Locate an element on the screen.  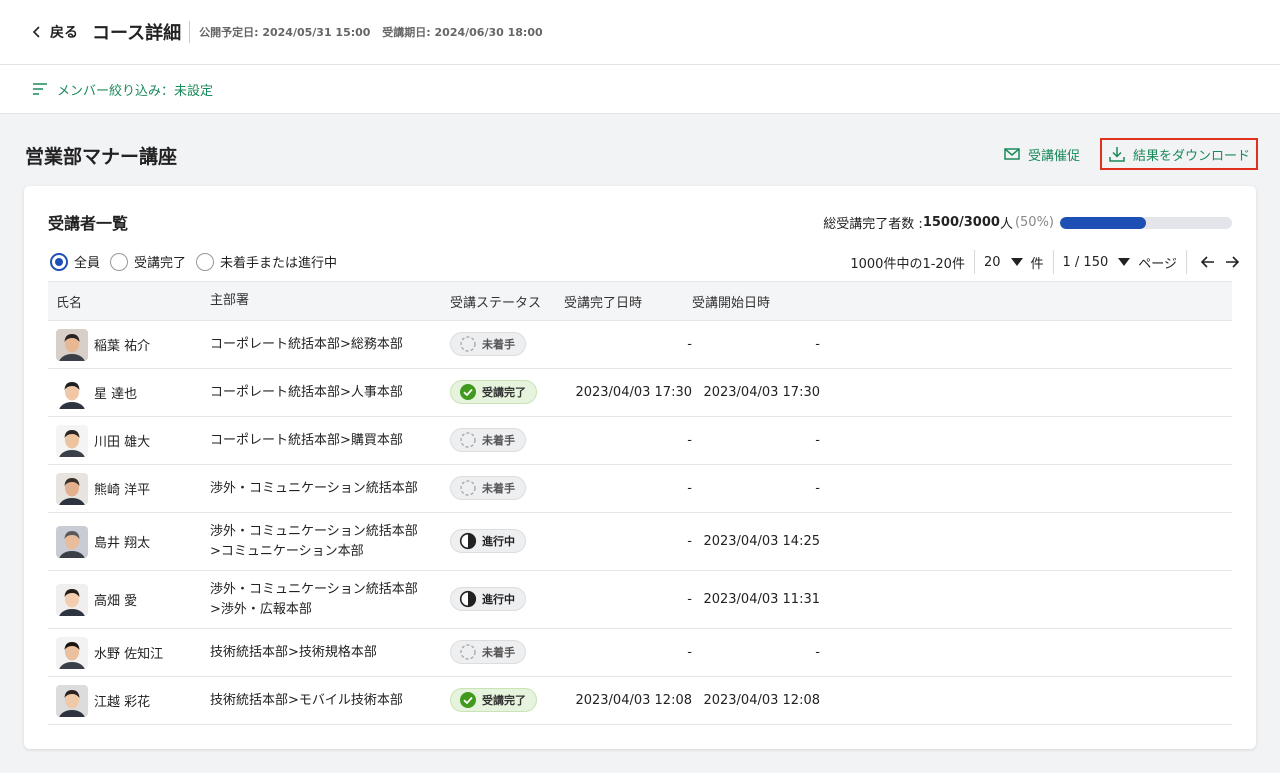
status-badge: 進行中 is located at coordinates (488, 599).